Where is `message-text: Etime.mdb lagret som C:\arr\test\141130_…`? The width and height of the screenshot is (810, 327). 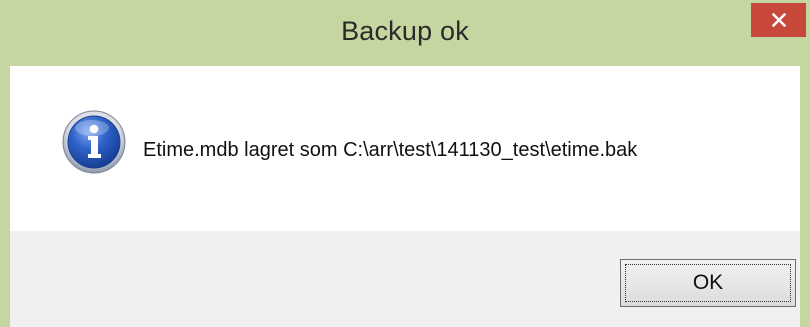
message-text: Etime.mdb lagret som C:\arr\test\141130_… is located at coordinates (390, 150).